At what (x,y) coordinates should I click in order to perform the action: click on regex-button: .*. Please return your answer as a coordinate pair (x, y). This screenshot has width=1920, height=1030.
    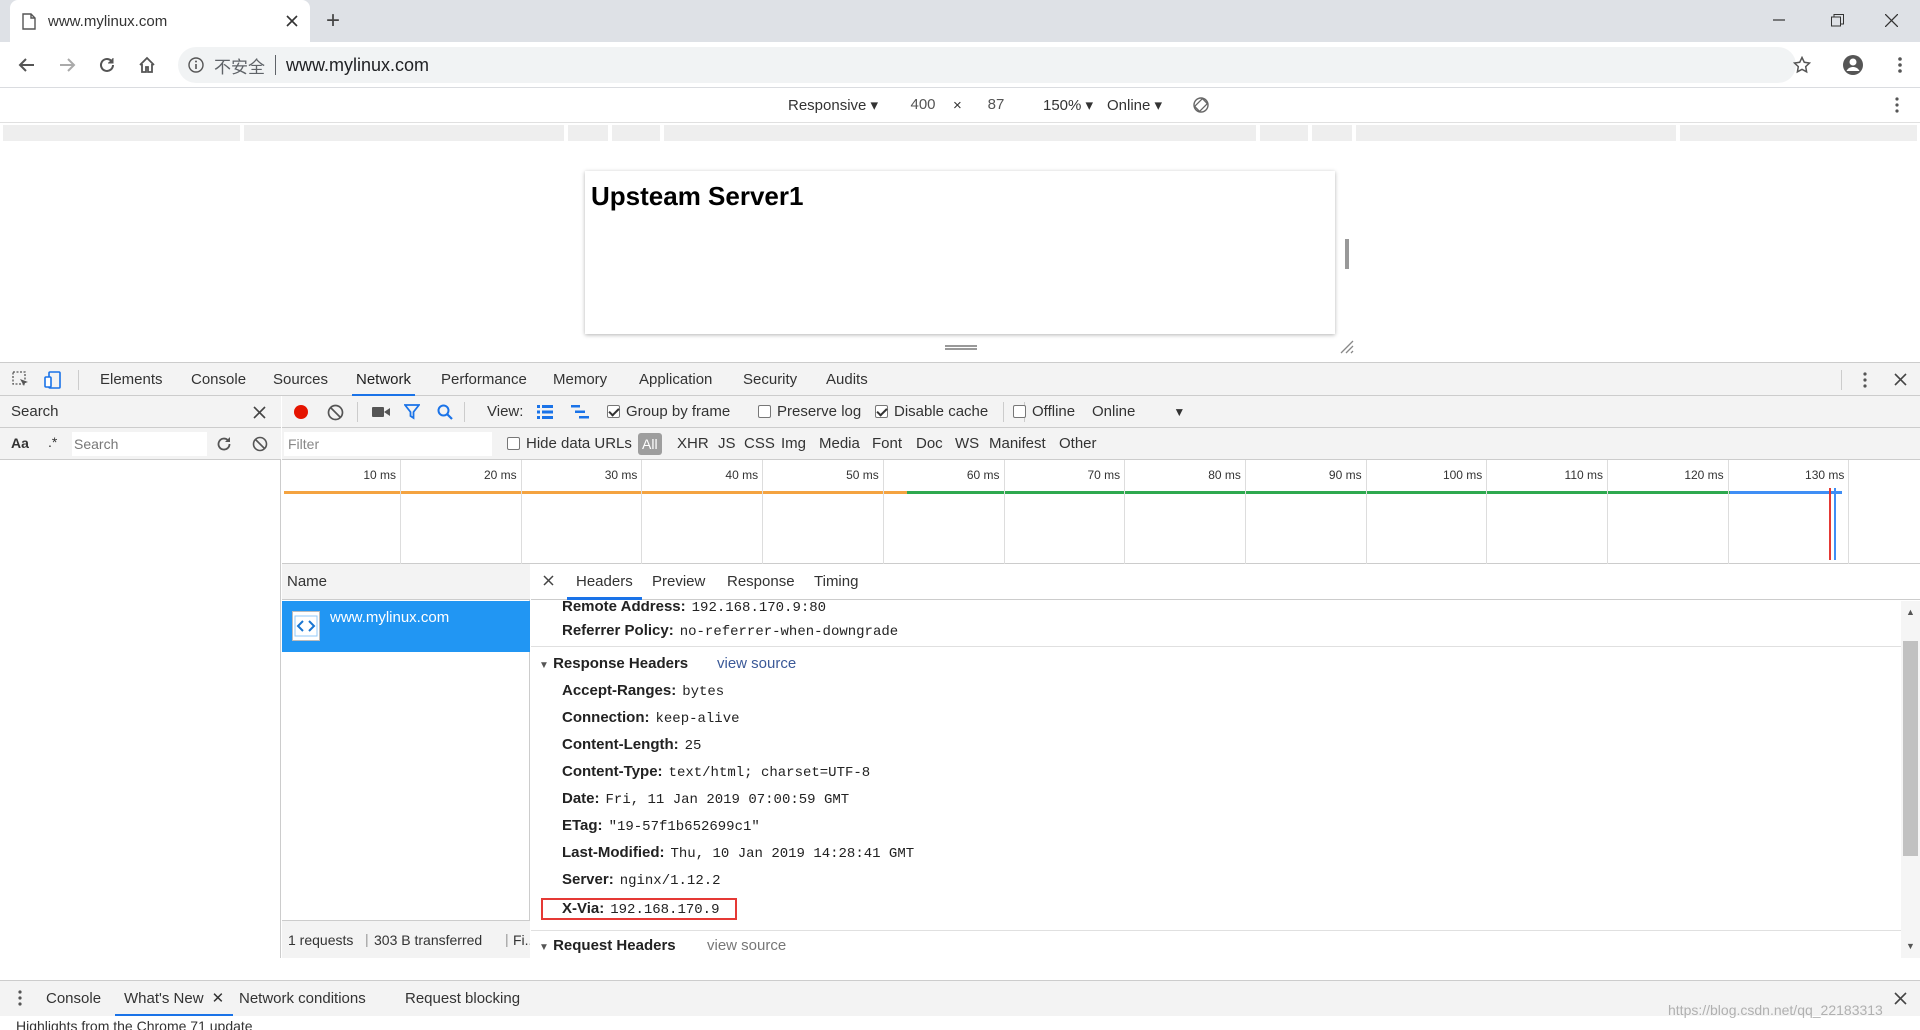
    Looking at the image, I should click on (52, 442).